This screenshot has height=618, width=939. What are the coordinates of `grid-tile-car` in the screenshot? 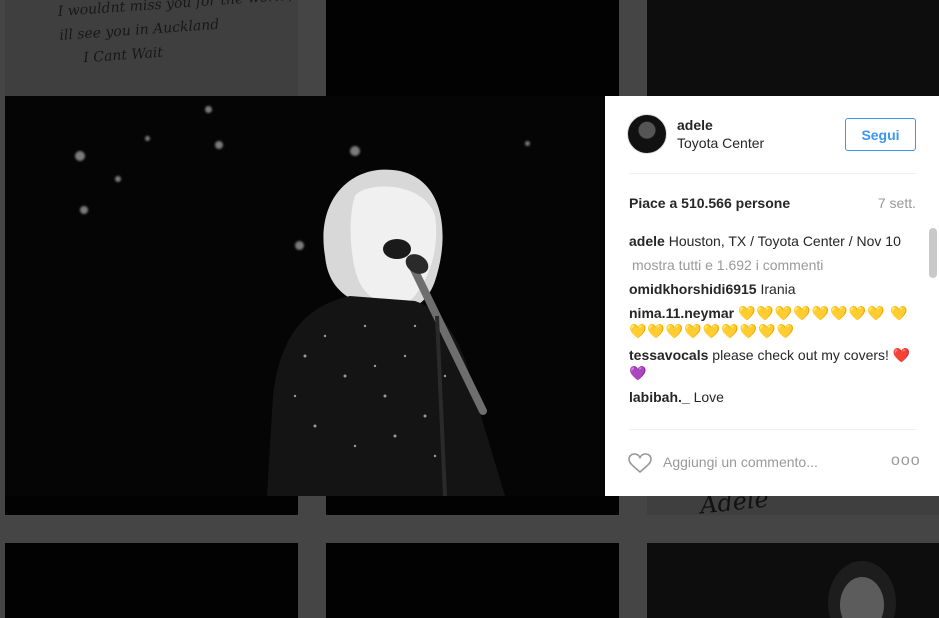 It's located at (793, 48).